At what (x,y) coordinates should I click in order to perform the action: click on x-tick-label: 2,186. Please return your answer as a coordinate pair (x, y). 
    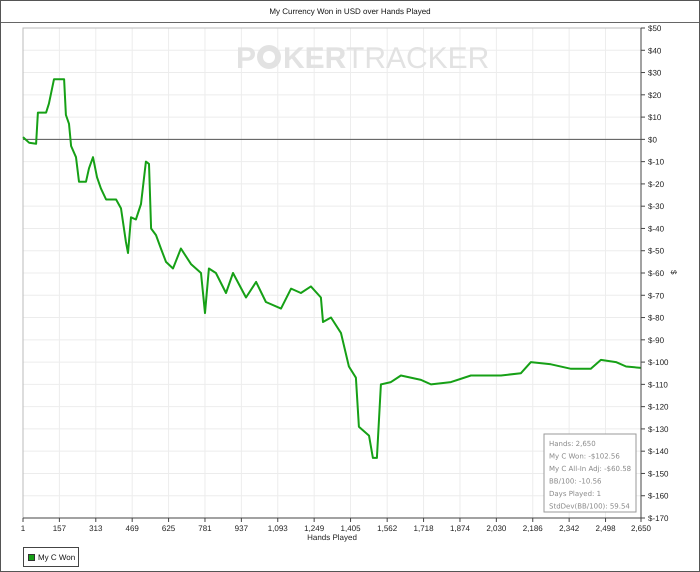
    Looking at the image, I should click on (532, 528).